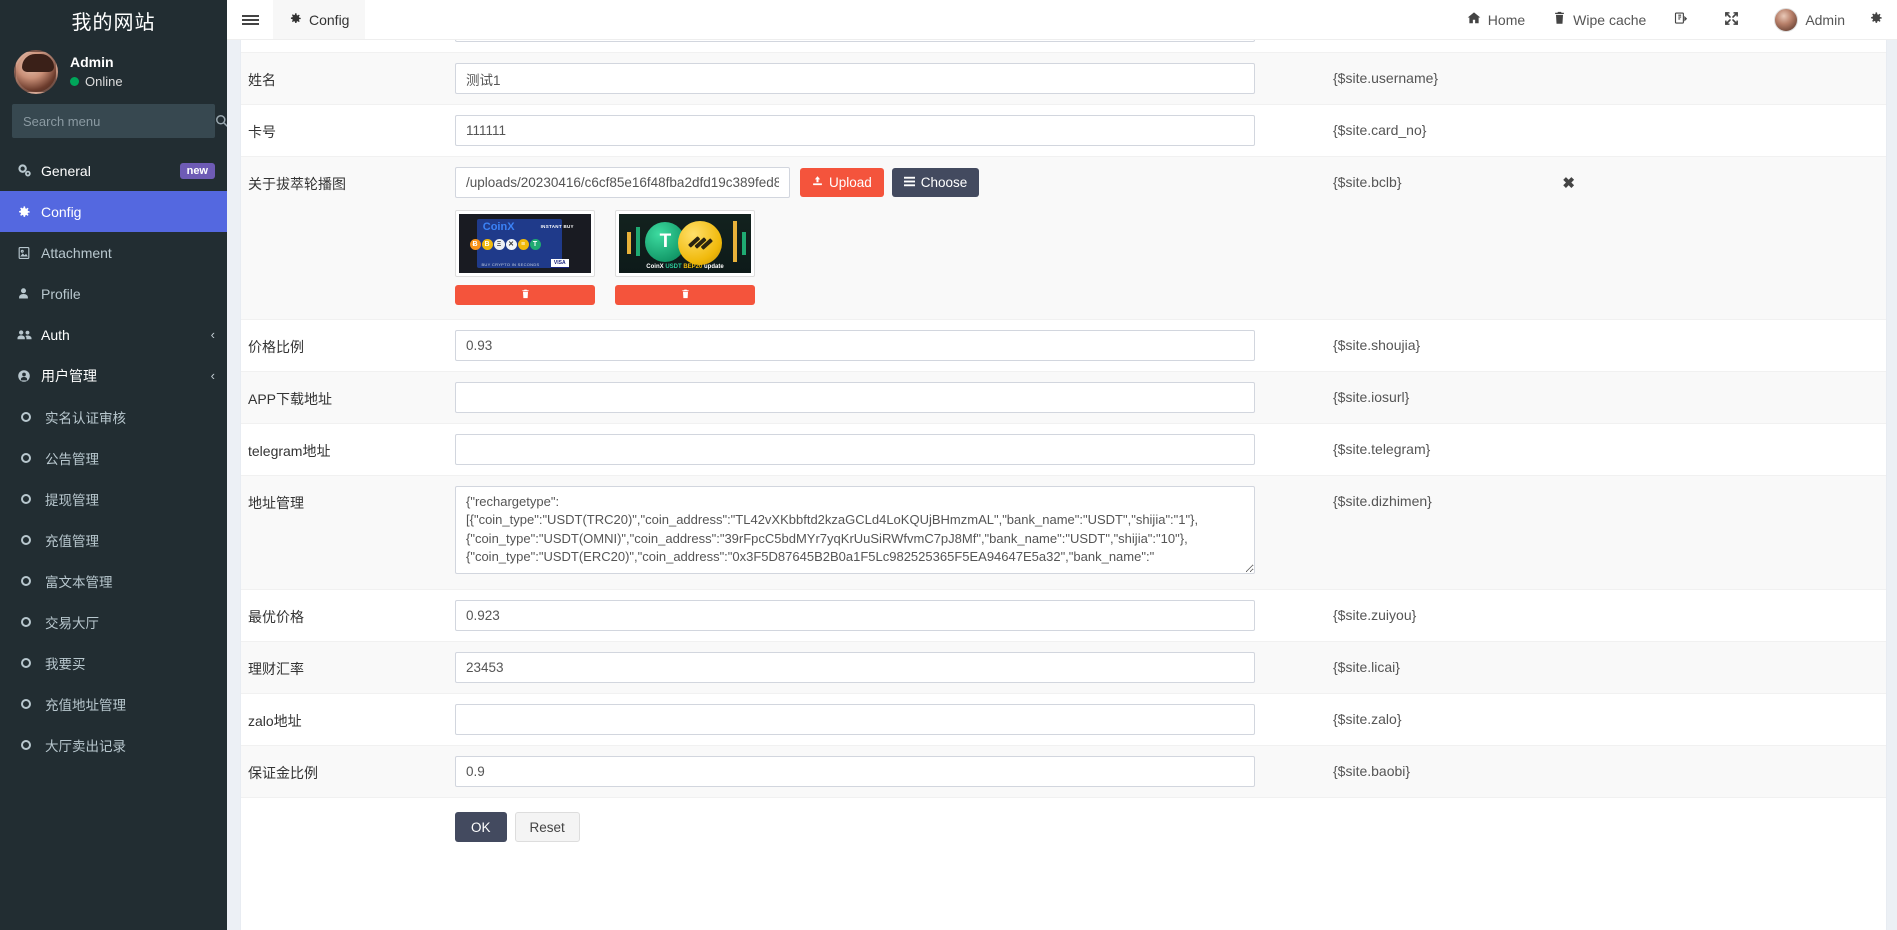  What do you see at coordinates (66, 170) in the screenshot?
I see `sidebar-item-label: General` at bounding box center [66, 170].